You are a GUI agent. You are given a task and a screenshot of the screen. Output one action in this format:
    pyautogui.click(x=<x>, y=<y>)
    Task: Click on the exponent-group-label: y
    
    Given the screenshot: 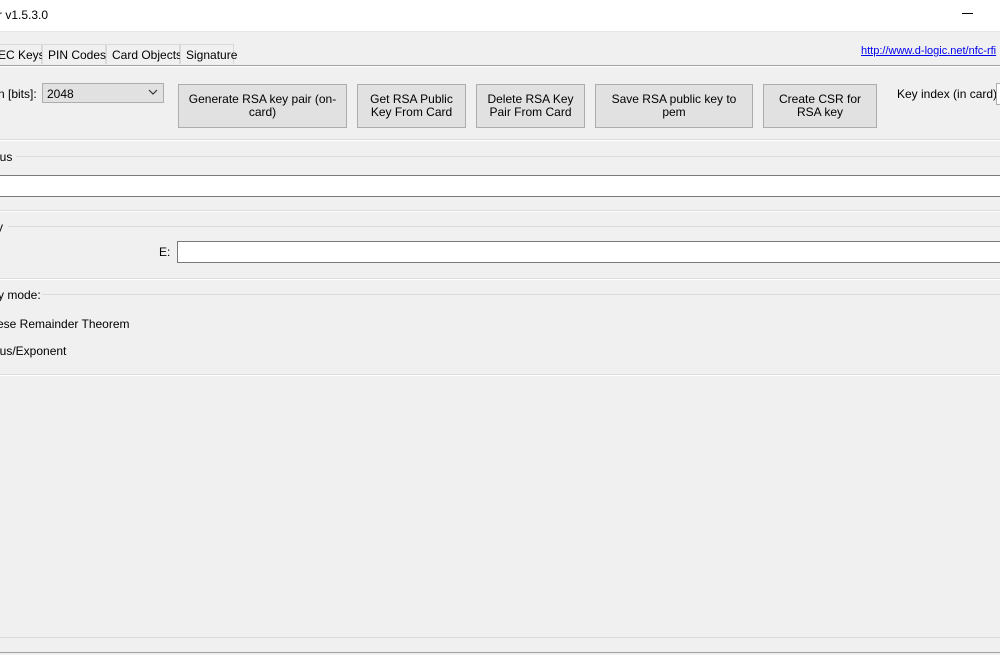 What is the action you would take?
    pyautogui.click(x=1, y=227)
    